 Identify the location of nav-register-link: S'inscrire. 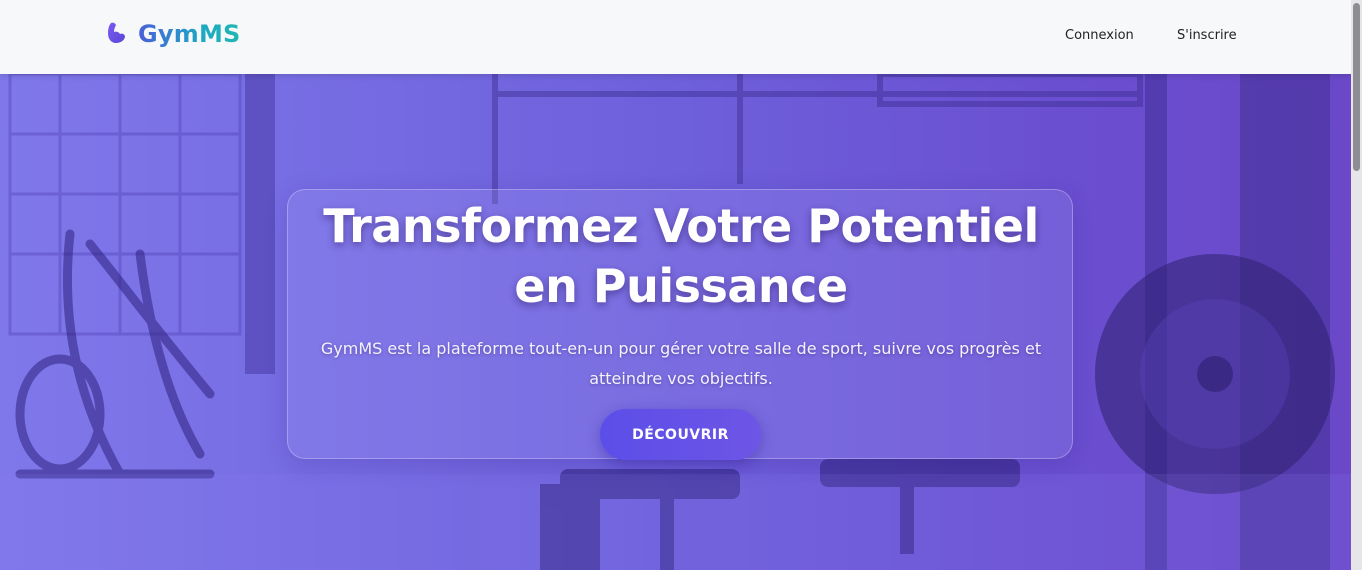
(1207, 35).